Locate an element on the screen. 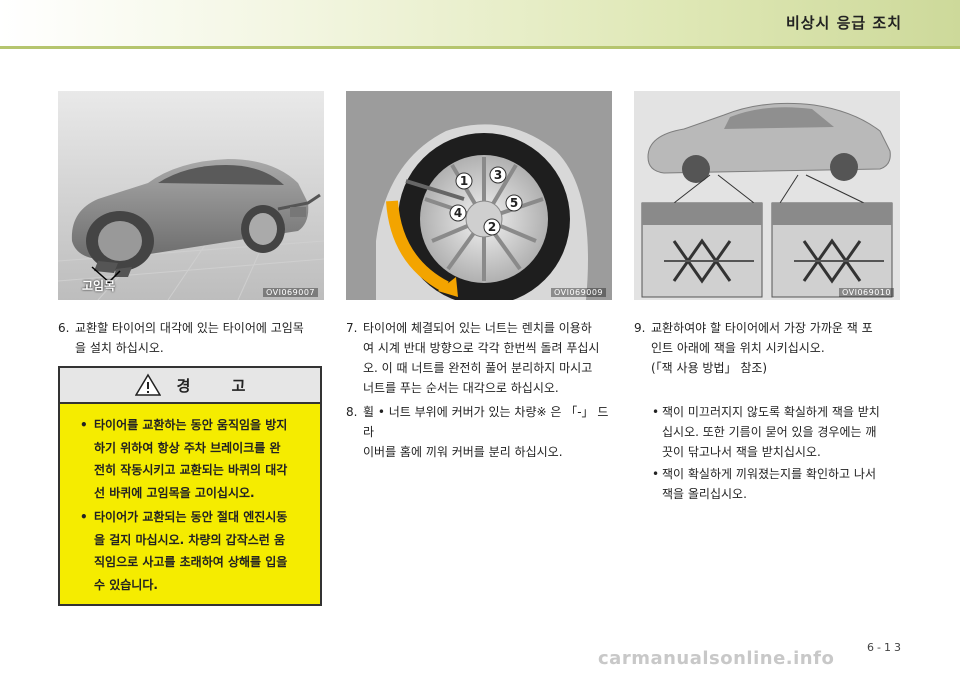 The height and width of the screenshot is (676, 960). warning-header: 경 고 is located at coordinates (190, 386).